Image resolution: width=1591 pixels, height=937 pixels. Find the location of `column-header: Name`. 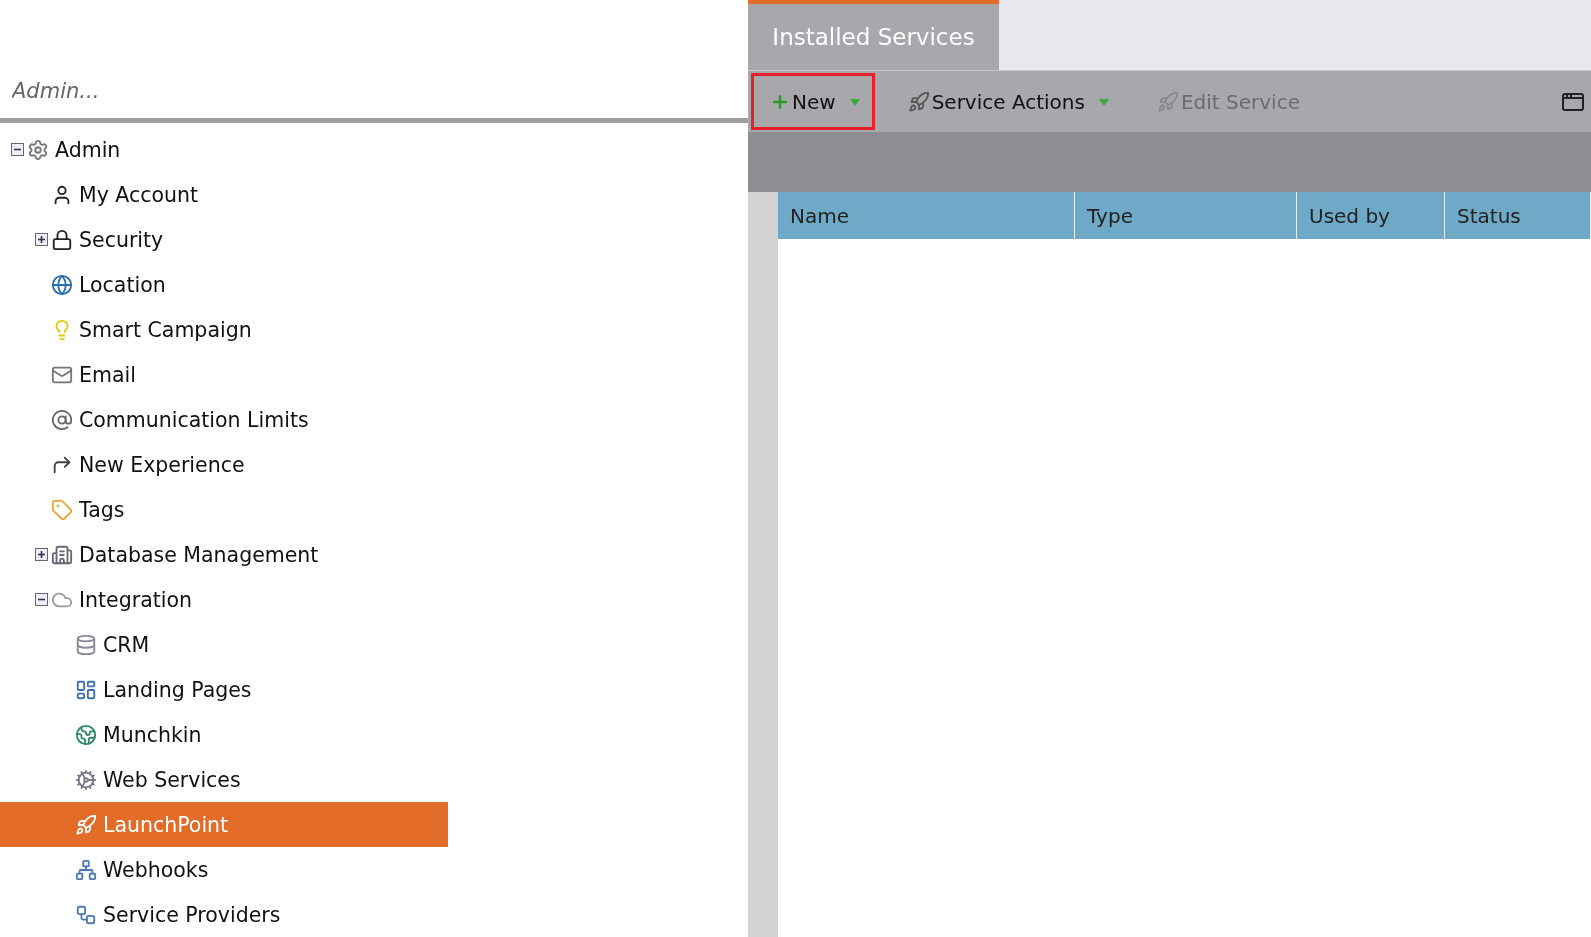

column-header: Name is located at coordinates (926, 215).